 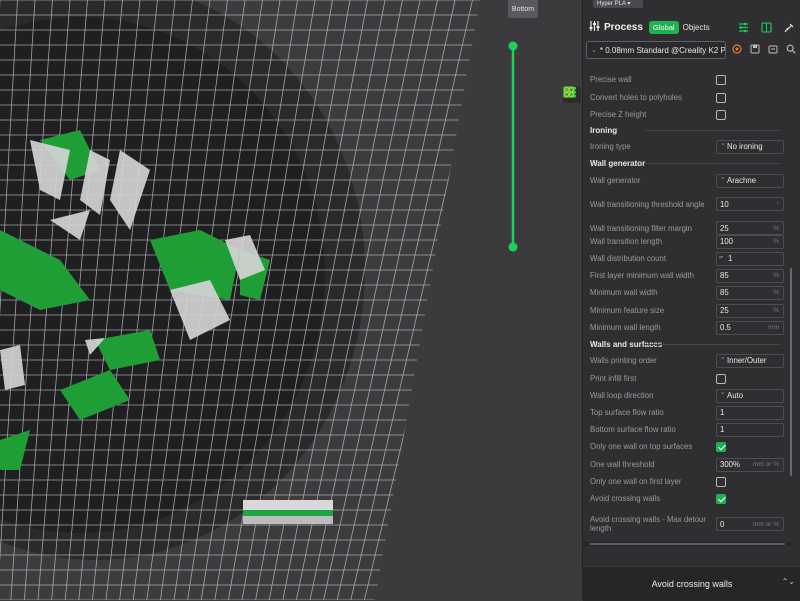 What do you see at coordinates (721, 97) in the screenshot?
I see `convert-holes-to-polyholes-checkbox` at bounding box center [721, 97].